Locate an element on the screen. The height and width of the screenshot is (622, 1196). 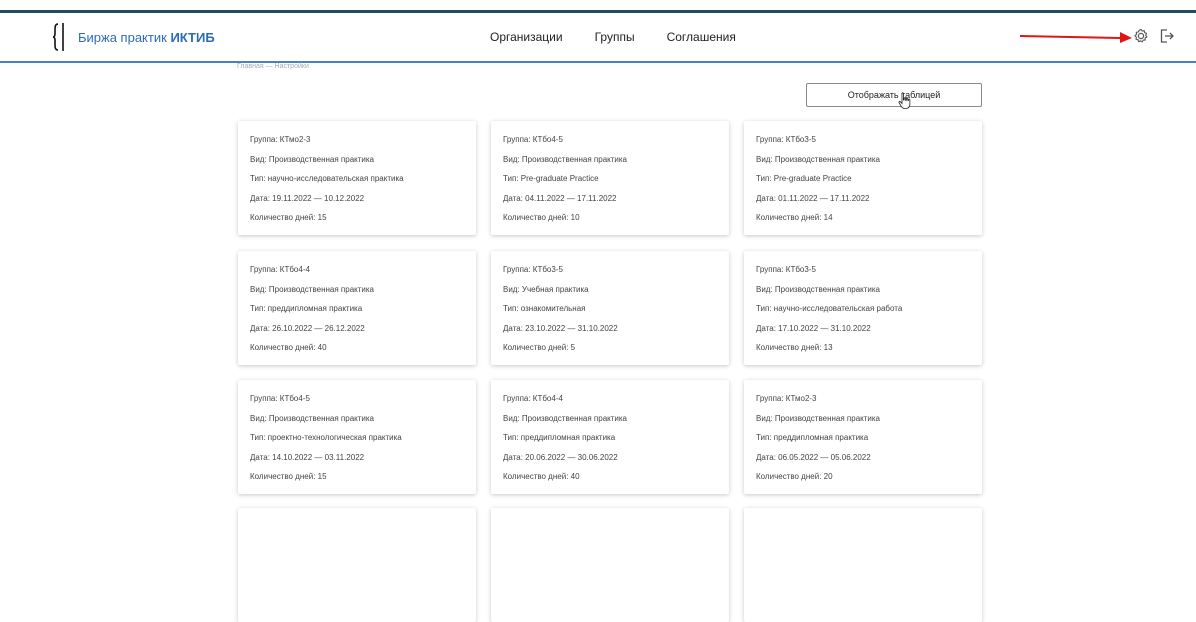
card-type: Тип: ознакомительная is located at coordinates (544, 308).